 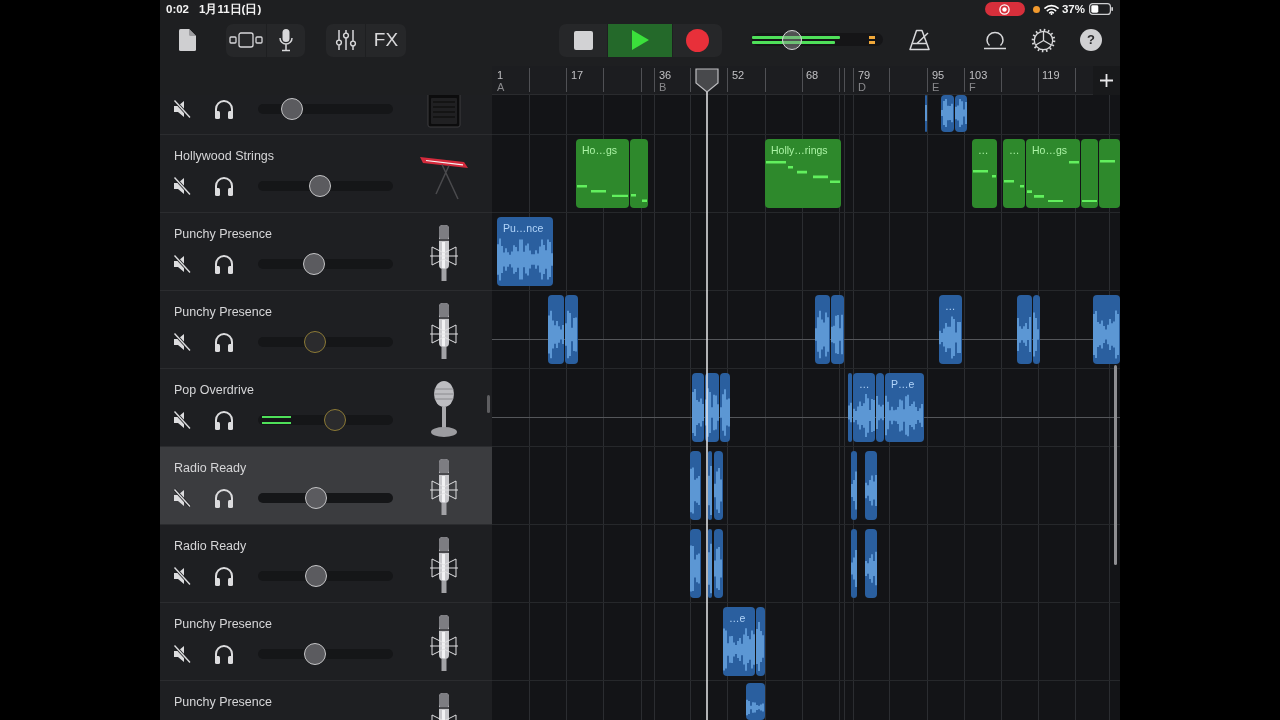 I want to click on timeline-ruler: 1 A 17 36 B 52 68 79 D 95 E 103 F 119, so click(x=792, y=80).